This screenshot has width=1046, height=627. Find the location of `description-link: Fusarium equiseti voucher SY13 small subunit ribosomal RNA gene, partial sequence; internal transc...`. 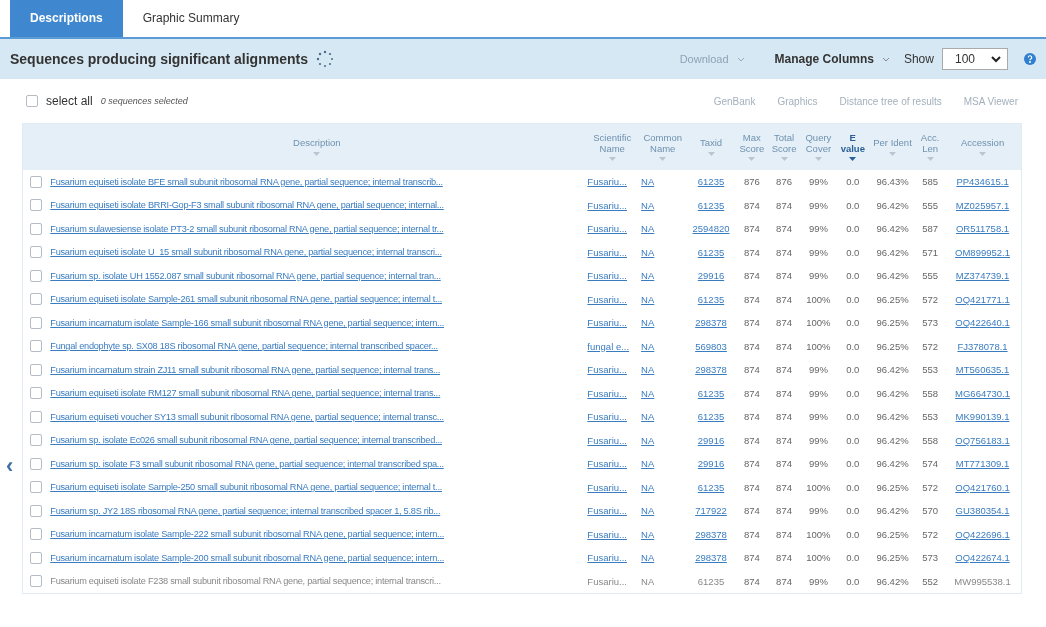

description-link: Fusarium equiseti voucher SY13 small subunit ribosomal RNA gene, partial sequence; internal transc... is located at coordinates (247, 416).